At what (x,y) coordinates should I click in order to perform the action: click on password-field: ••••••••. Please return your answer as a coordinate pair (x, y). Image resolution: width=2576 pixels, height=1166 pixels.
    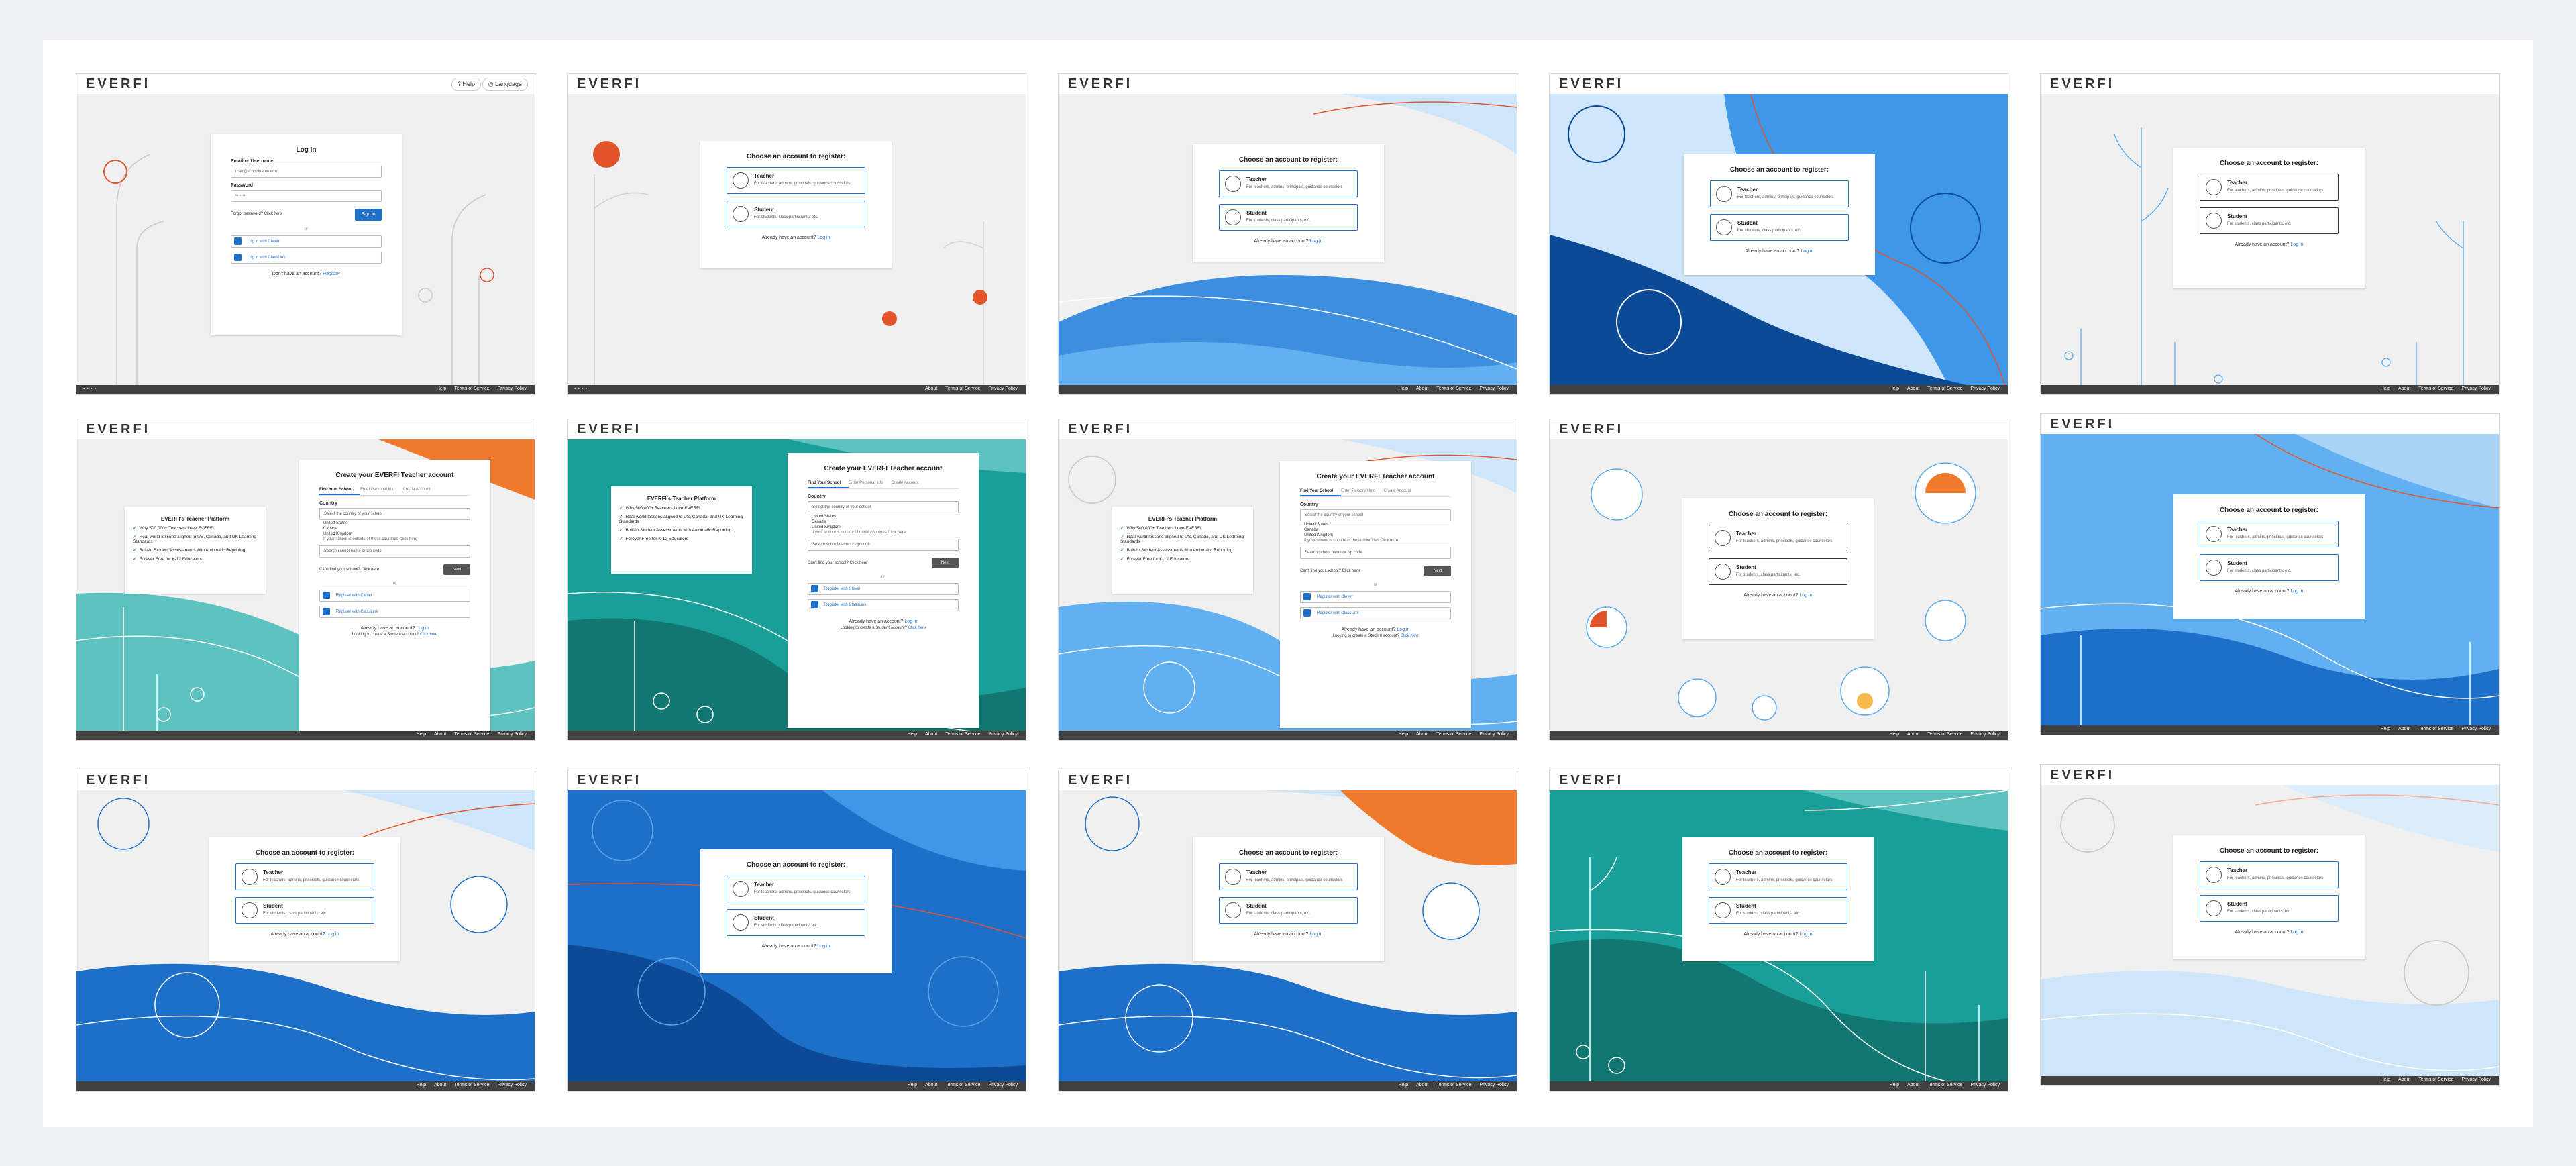
    Looking at the image, I should click on (306, 196).